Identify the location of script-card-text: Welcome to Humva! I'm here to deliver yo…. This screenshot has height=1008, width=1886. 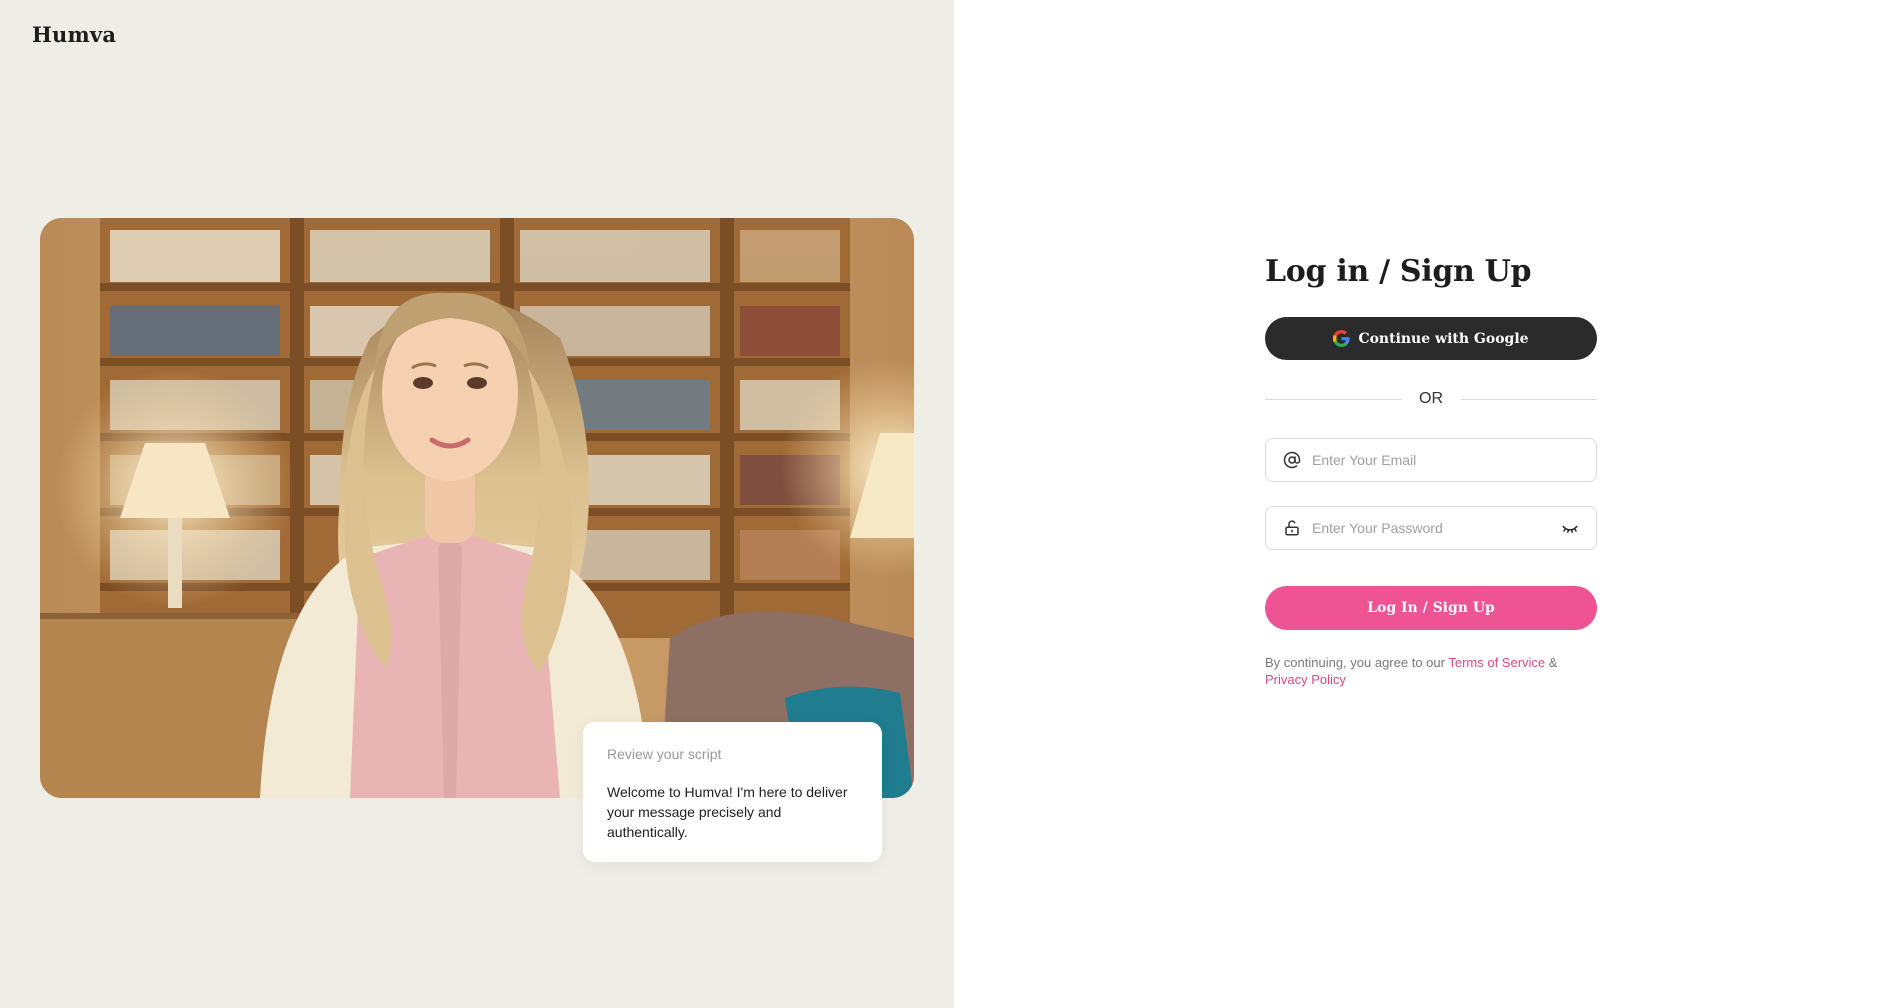
(727, 812).